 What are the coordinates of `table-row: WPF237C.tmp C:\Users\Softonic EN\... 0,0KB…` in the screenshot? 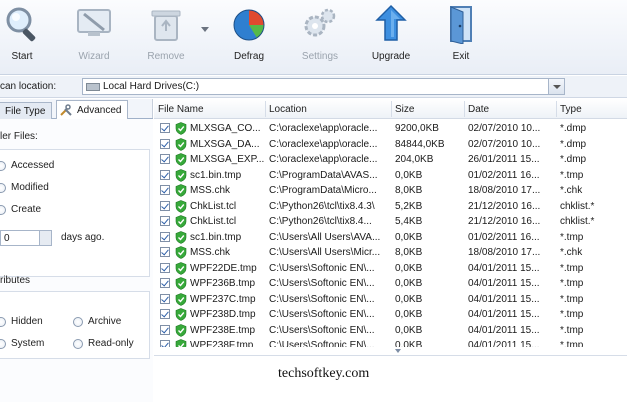 It's located at (390, 299).